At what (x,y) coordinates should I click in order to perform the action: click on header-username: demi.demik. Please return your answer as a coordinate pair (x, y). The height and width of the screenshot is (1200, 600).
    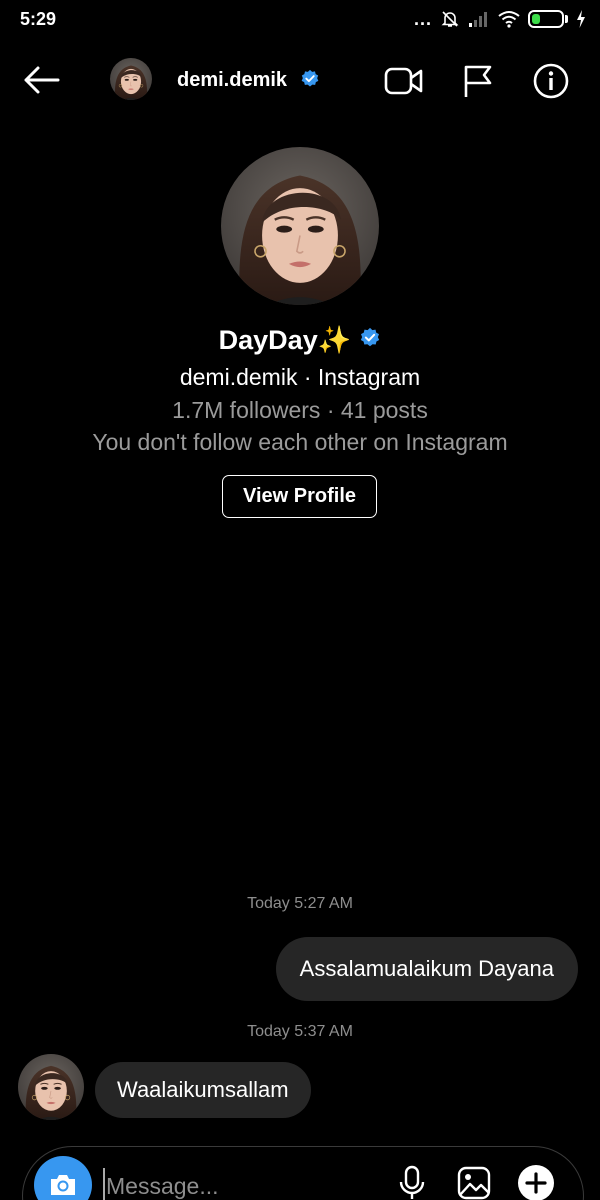
    Looking at the image, I should click on (232, 80).